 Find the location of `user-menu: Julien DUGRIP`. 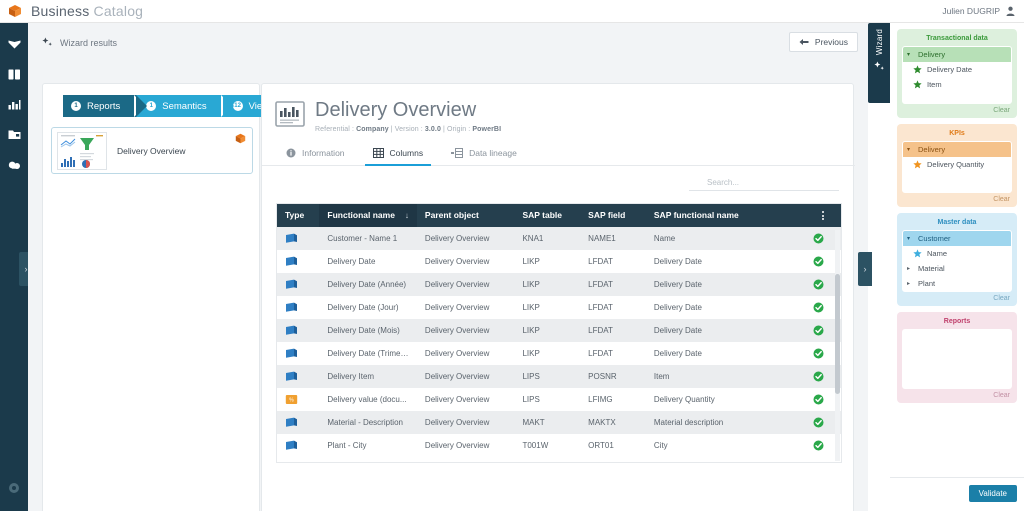

user-menu: Julien DUGRIP is located at coordinates (978, 11).